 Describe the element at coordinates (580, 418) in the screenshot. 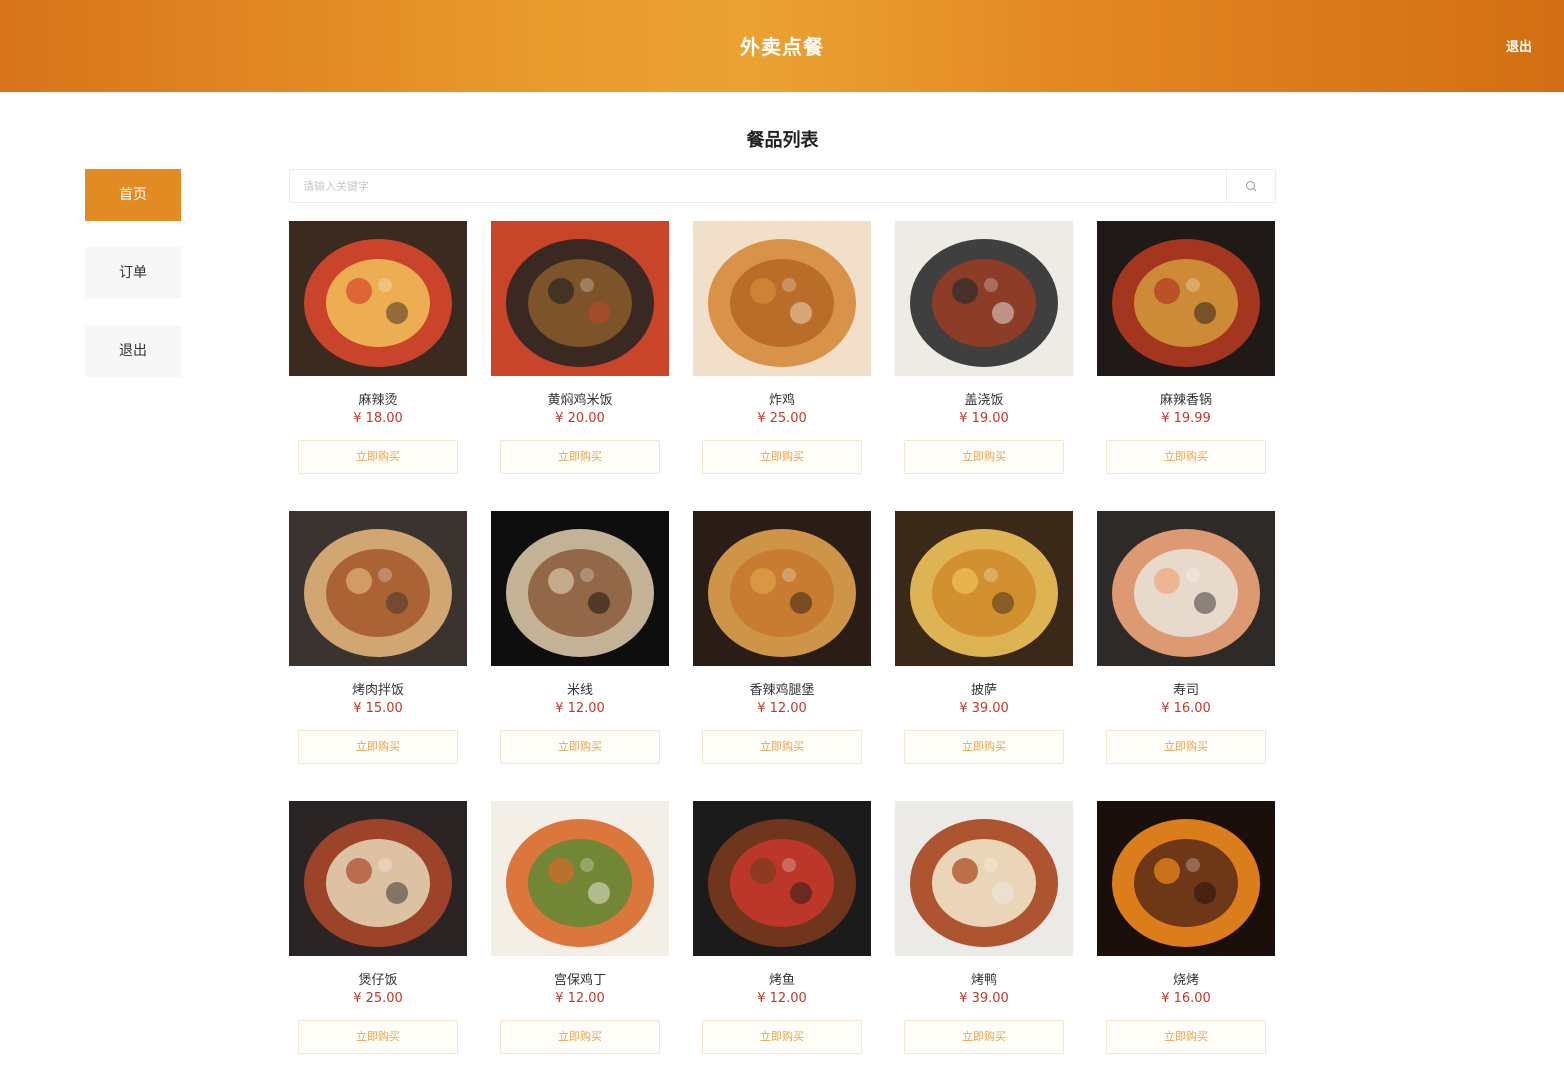

I see `food-price: ¥ 20.00` at that location.